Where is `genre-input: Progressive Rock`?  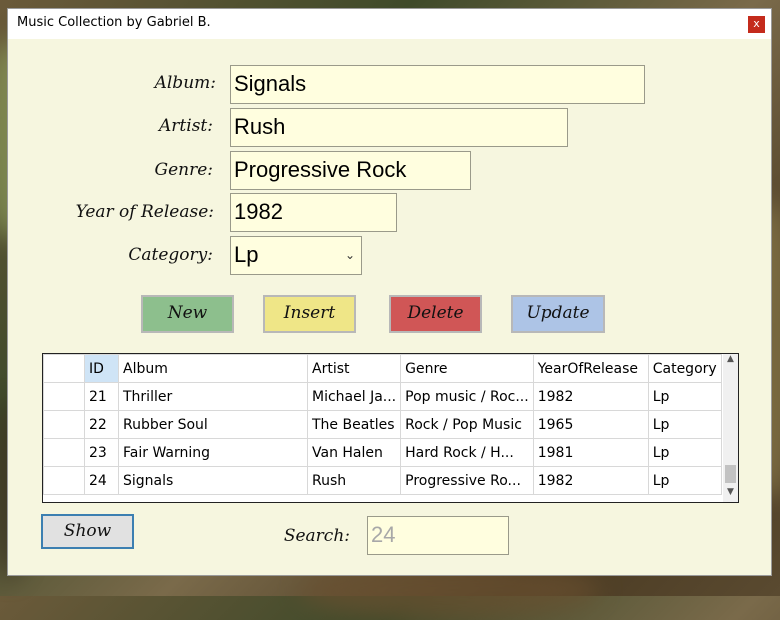 genre-input: Progressive Rock is located at coordinates (350, 170).